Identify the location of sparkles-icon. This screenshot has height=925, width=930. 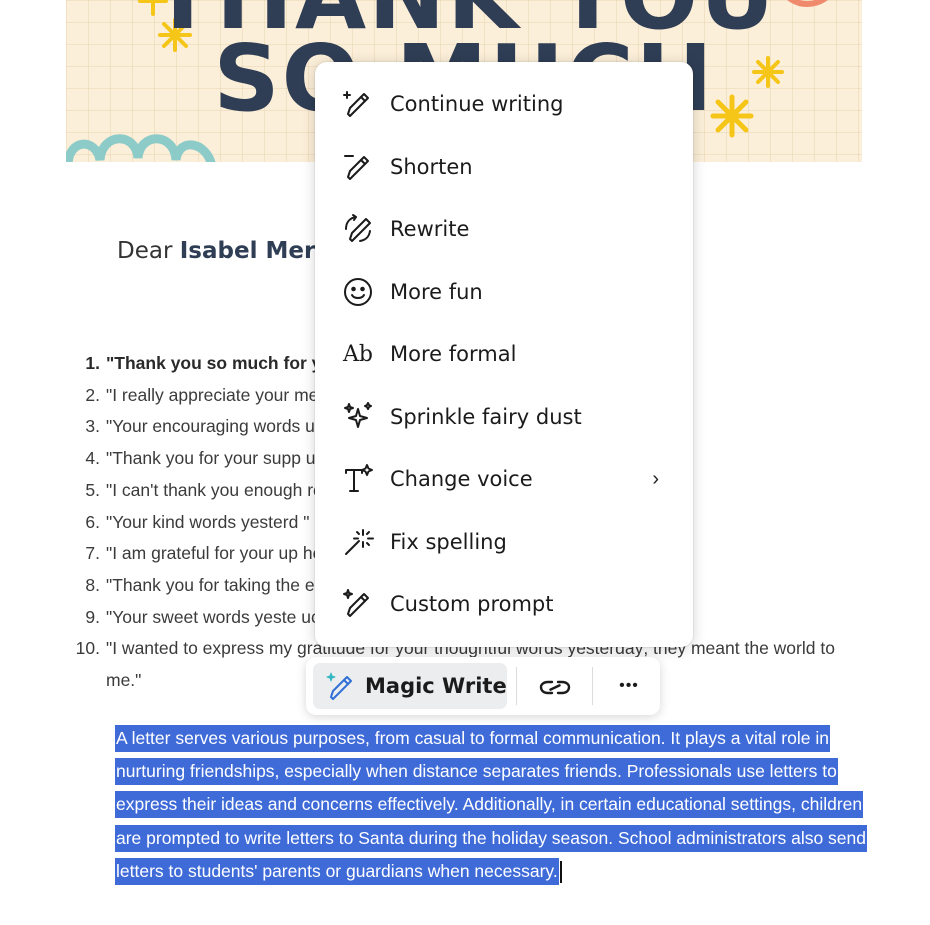
(358, 417).